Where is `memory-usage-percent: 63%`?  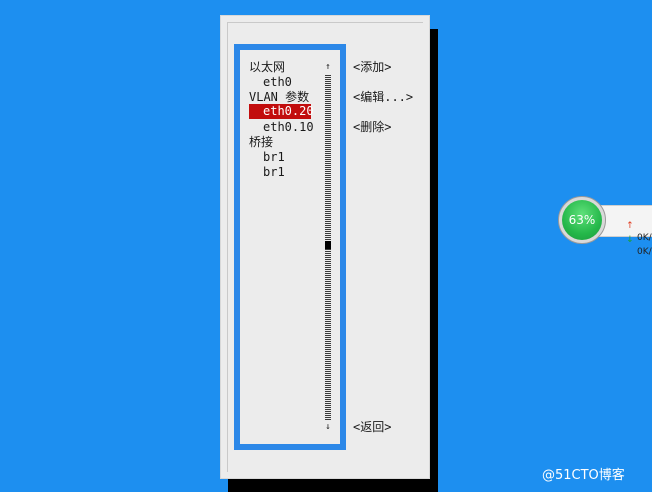 memory-usage-percent: 63% is located at coordinates (582, 220).